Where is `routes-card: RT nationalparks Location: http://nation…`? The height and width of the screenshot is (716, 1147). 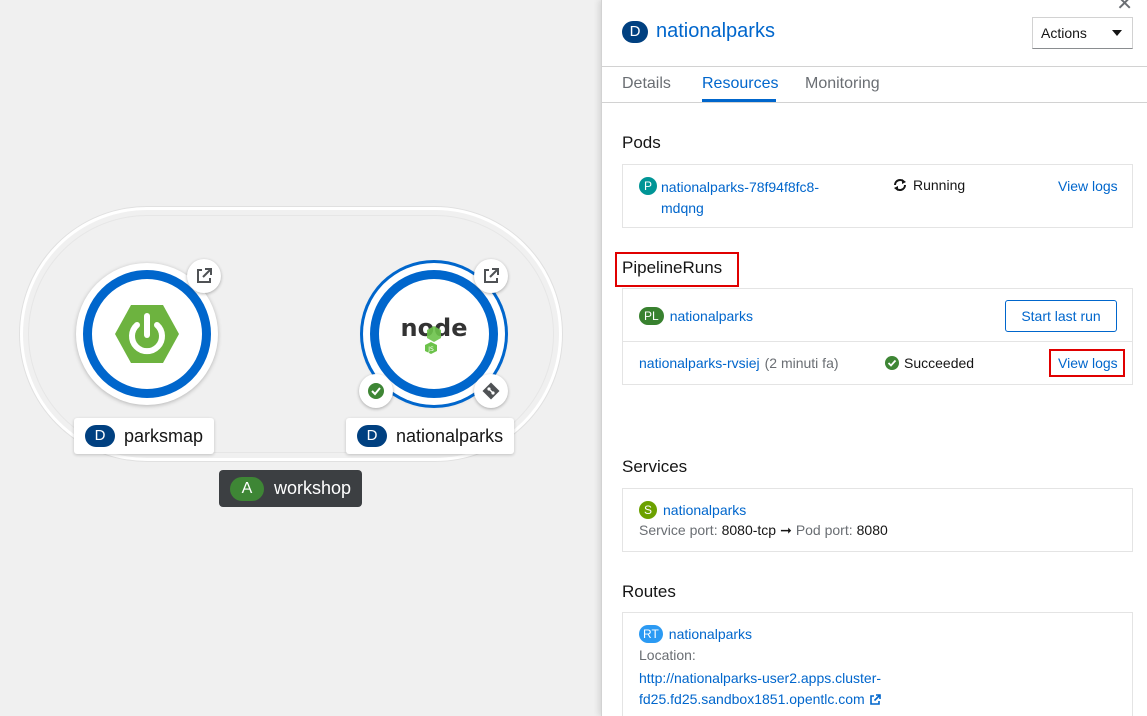
routes-card: RT nationalparks Location: http://nation… is located at coordinates (877, 664).